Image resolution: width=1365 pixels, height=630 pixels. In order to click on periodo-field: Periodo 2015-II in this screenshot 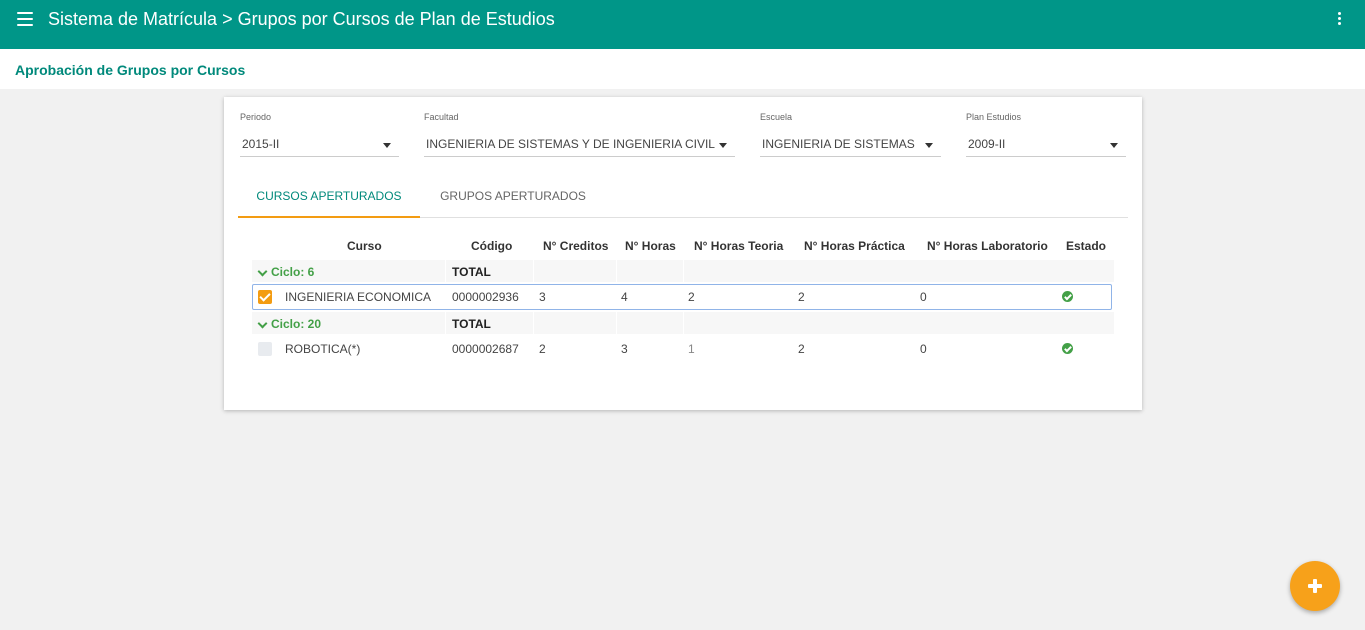, I will do `click(319, 134)`.